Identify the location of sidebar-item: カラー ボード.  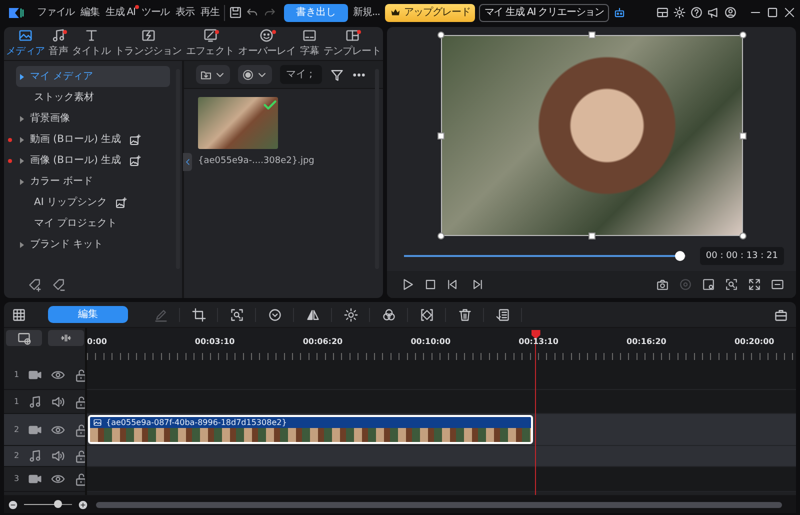
(93, 181).